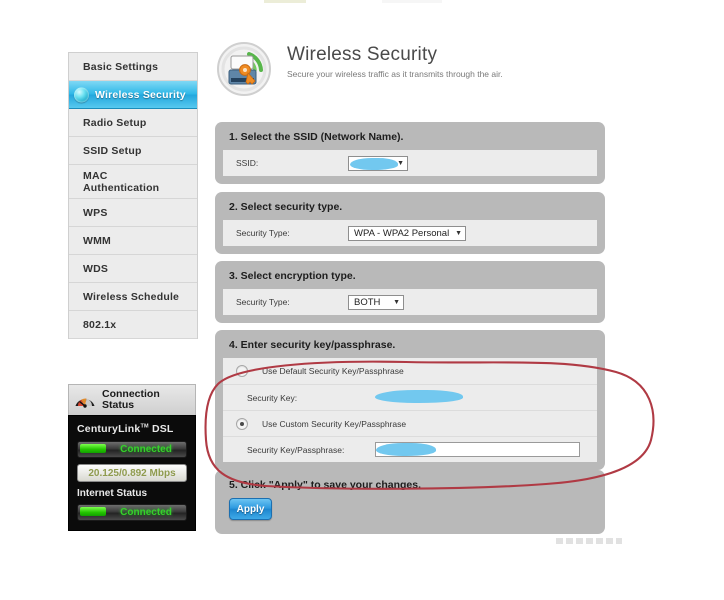 The width and height of the screenshot is (724, 600). What do you see at coordinates (406, 449) in the screenshot?
I see `custom-security-key-redaction` at bounding box center [406, 449].